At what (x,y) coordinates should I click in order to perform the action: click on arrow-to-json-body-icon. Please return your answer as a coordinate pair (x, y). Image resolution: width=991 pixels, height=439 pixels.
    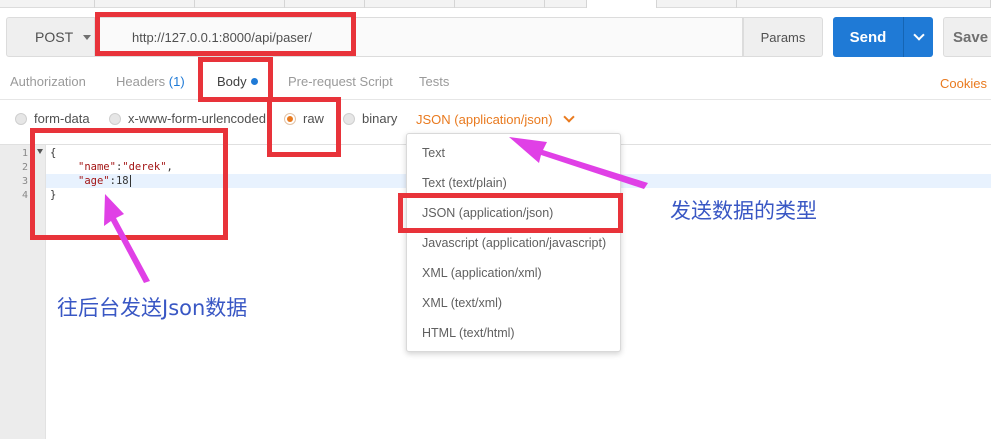
    Looking at the image, I should click on (127, 238).